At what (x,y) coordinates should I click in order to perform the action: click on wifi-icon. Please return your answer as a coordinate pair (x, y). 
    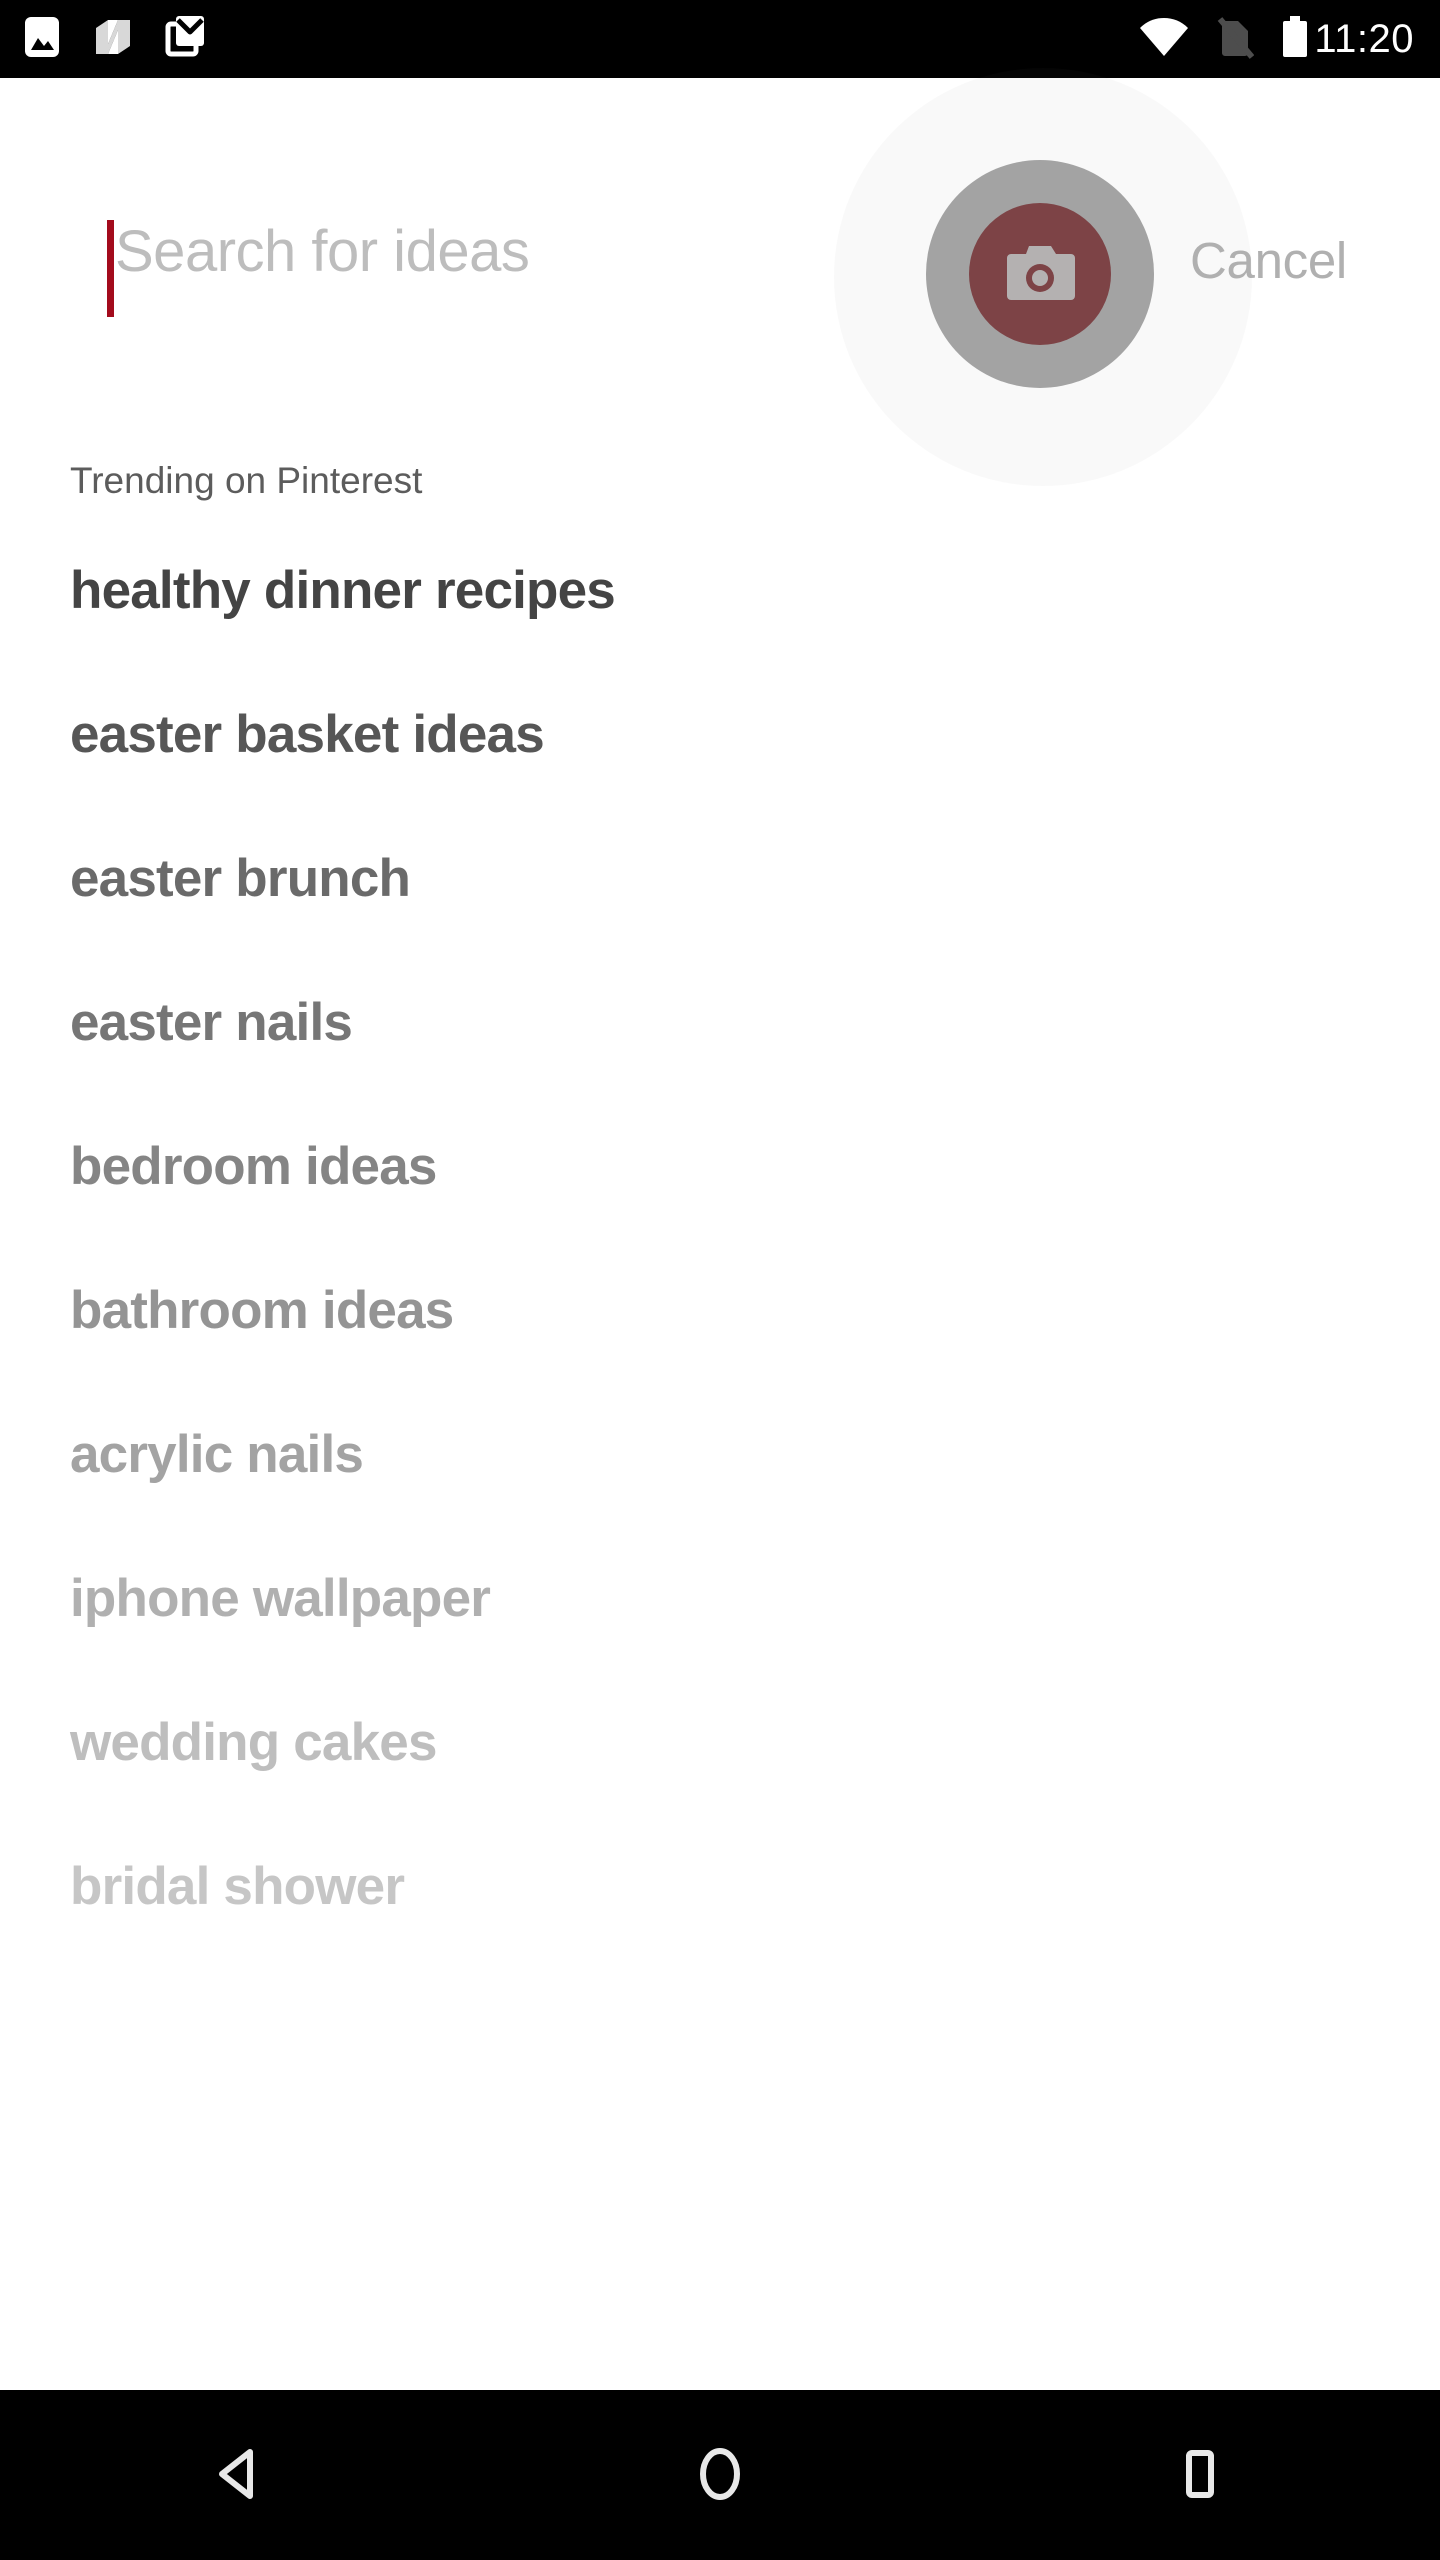
    Looking at the image, I should click on (1164, 39).